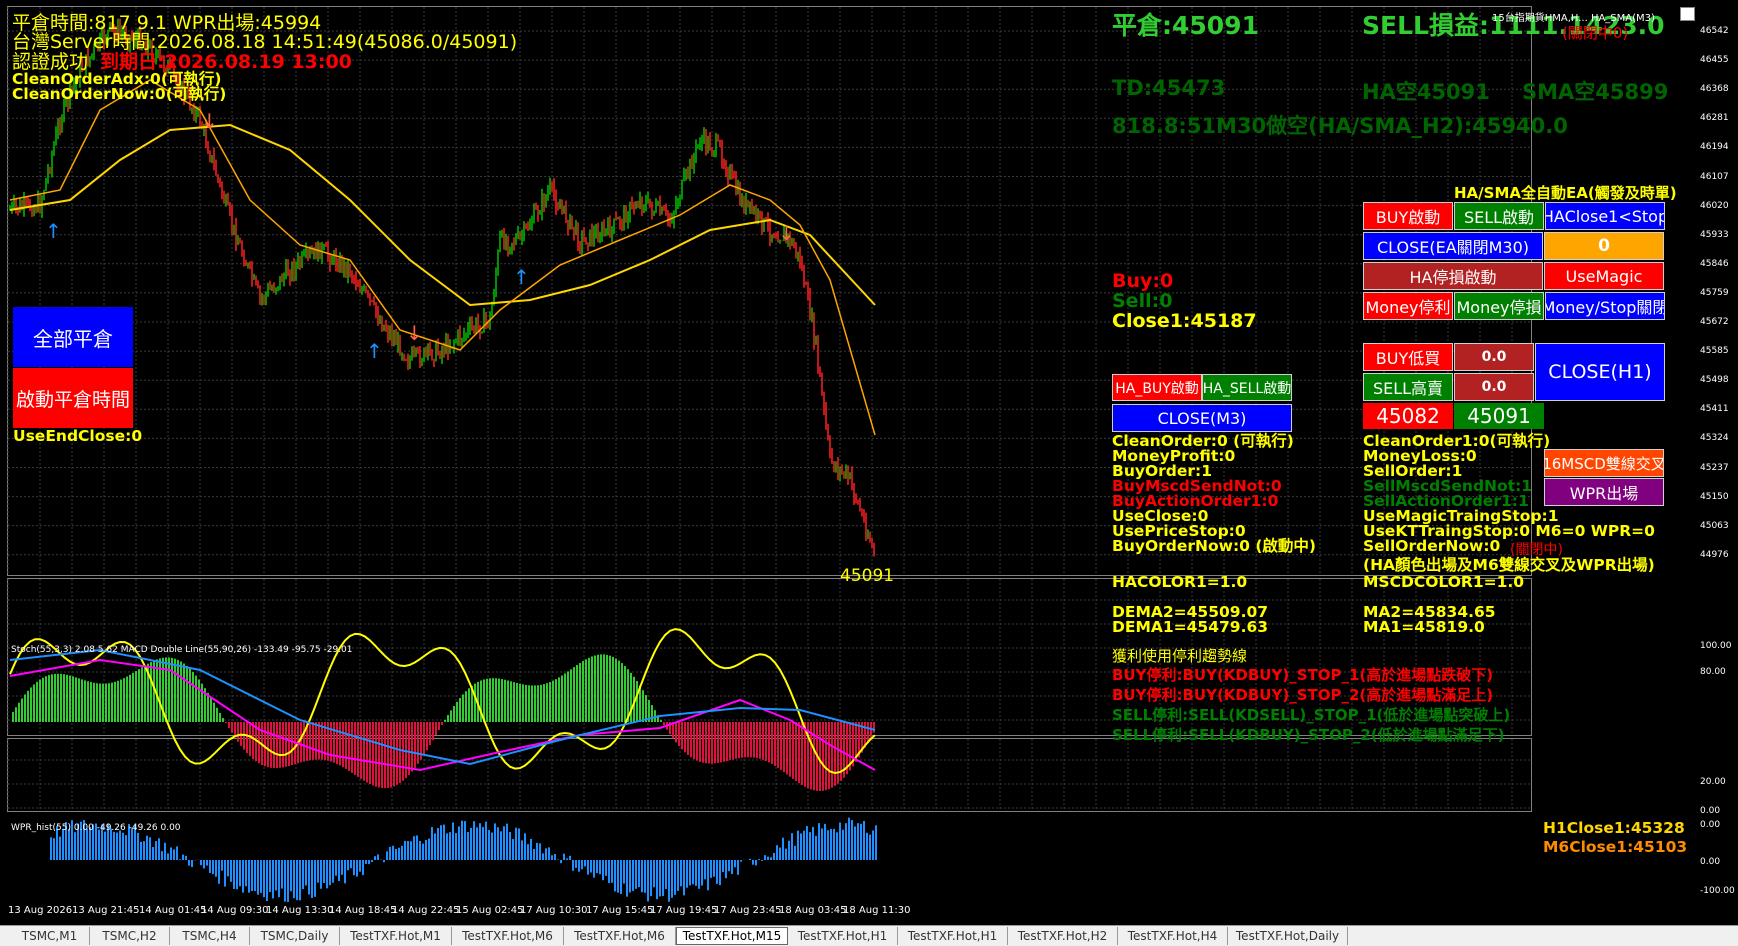 The height and width of the screenshot is (946, 1738). Describe the element at coordinates (1719, 891) in the screenshot. I see `wpr-tick: -100.00` at that location.